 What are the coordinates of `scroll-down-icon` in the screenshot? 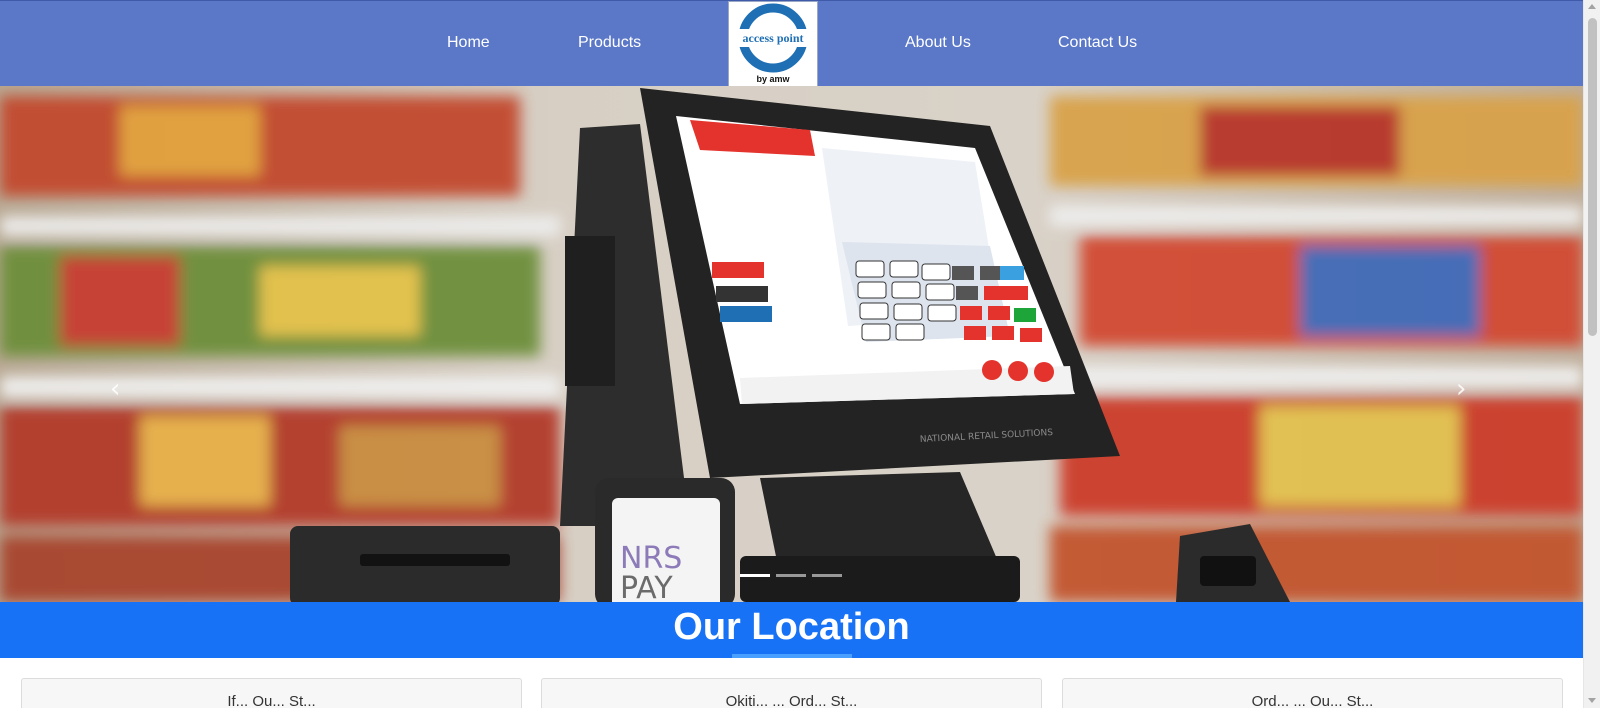 It's located at (1592, 700).